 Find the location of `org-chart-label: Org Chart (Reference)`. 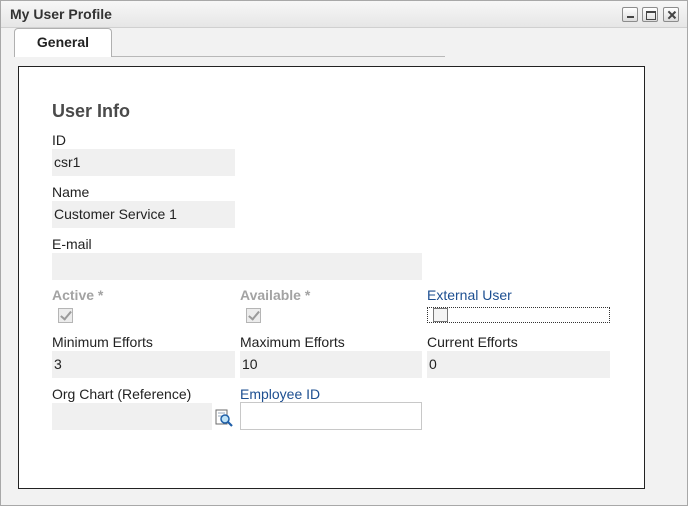

org-chart-label: Org Chart (Reference) is located at coordinates (122, 394).